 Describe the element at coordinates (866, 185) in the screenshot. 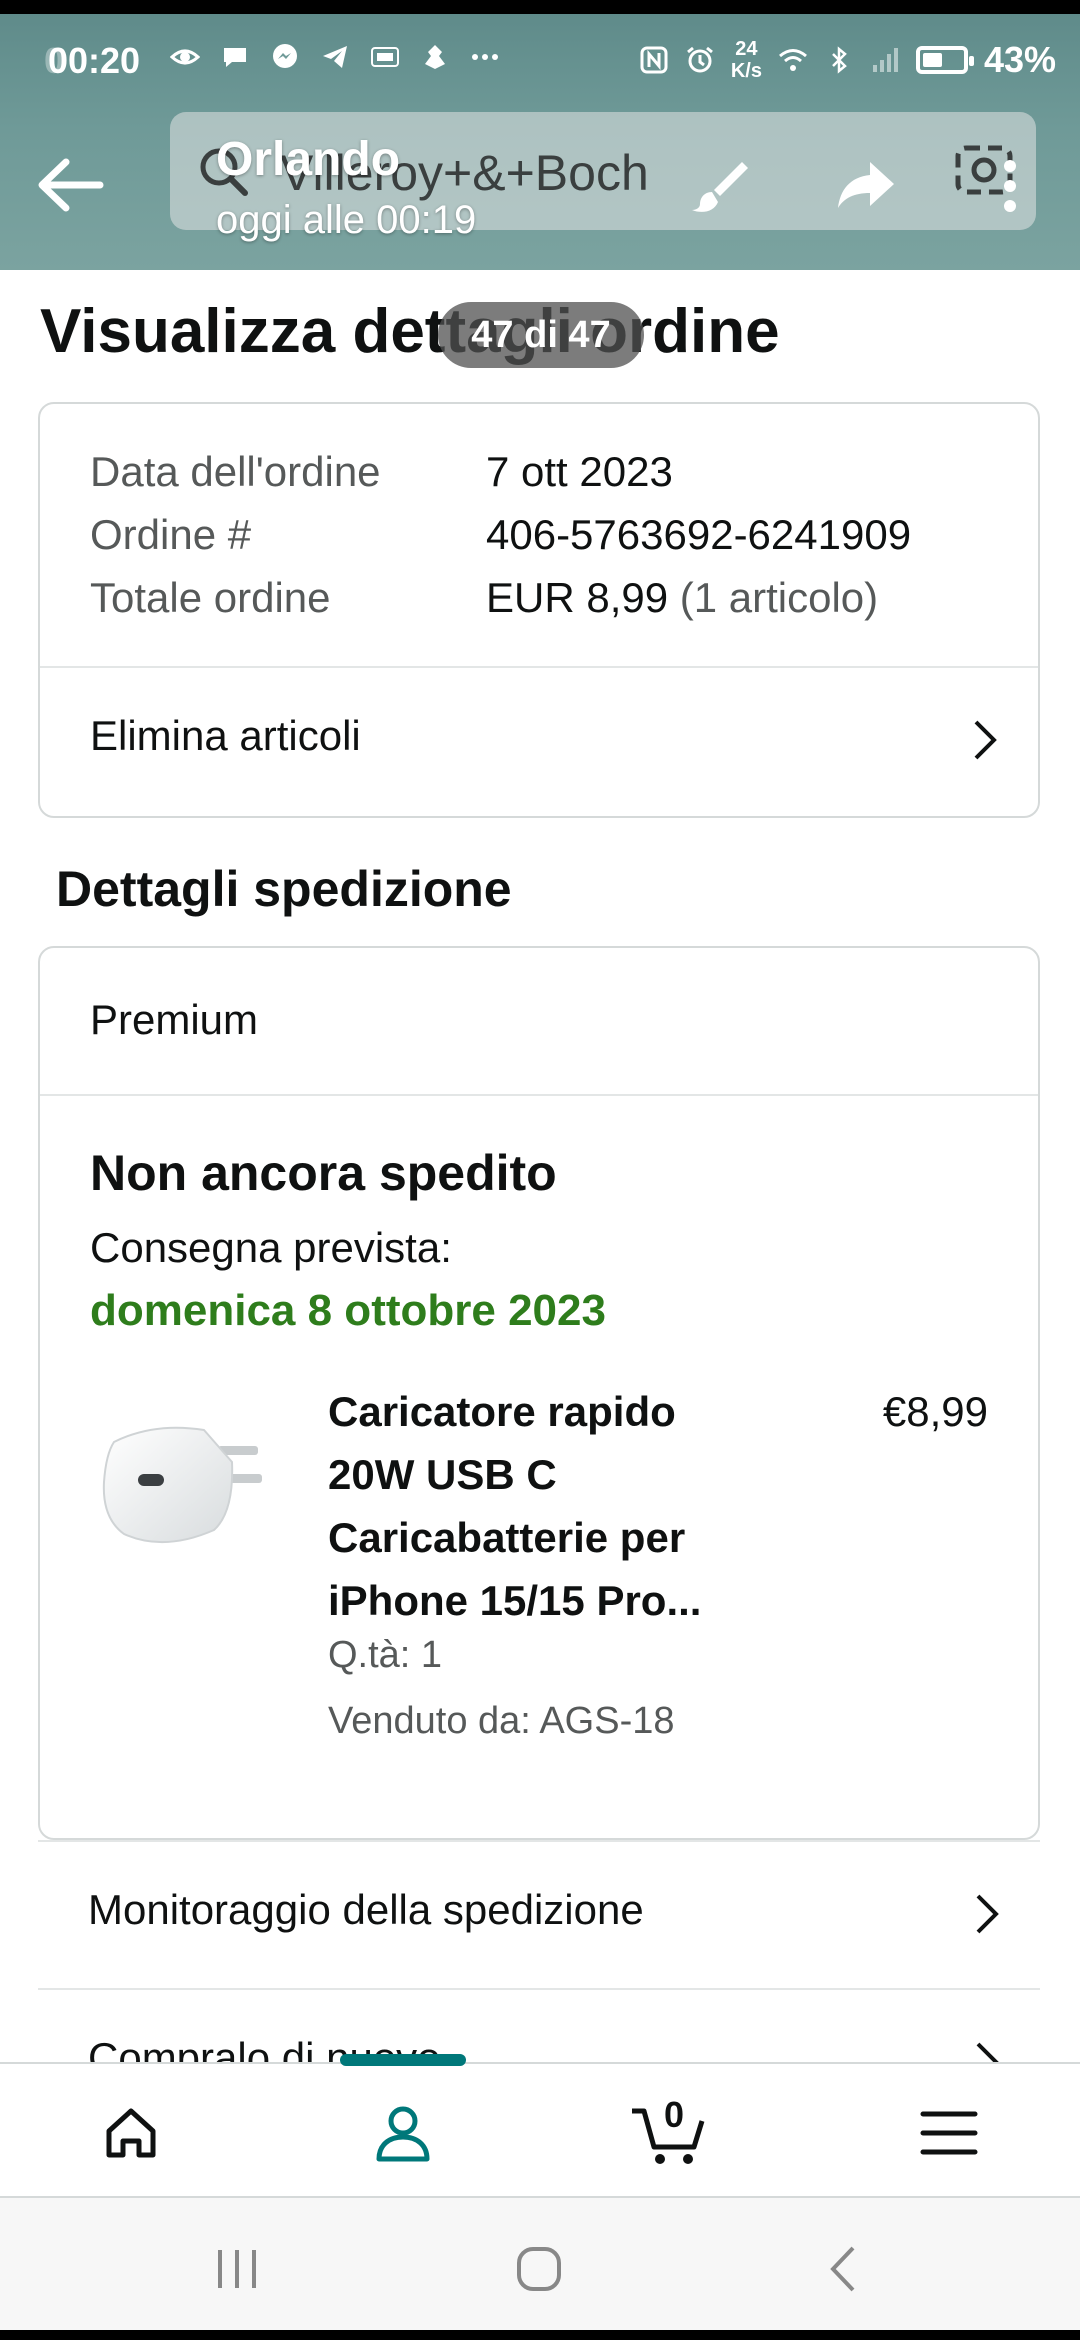

I see `share-icon` at that location.